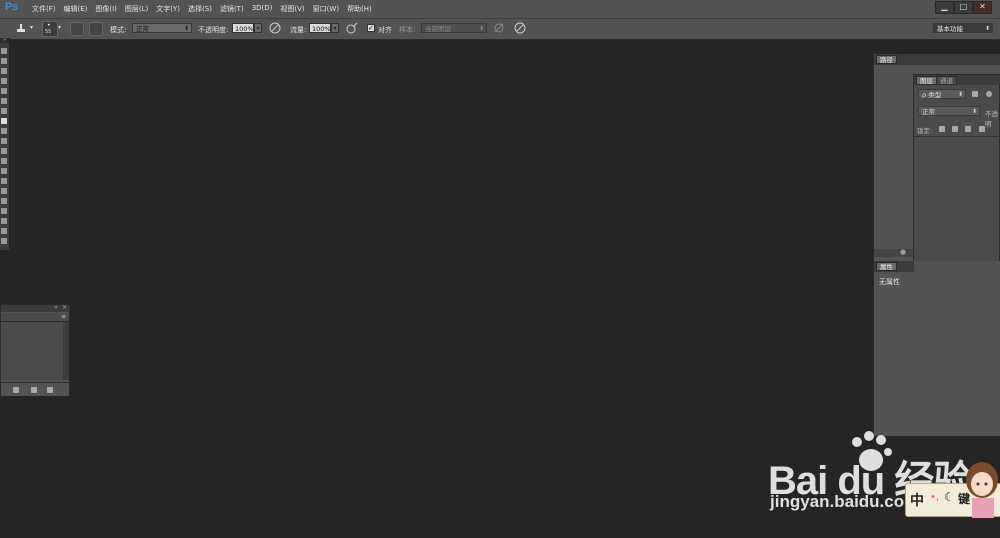  I want to click on close-button: ✕, so click(982, 7).